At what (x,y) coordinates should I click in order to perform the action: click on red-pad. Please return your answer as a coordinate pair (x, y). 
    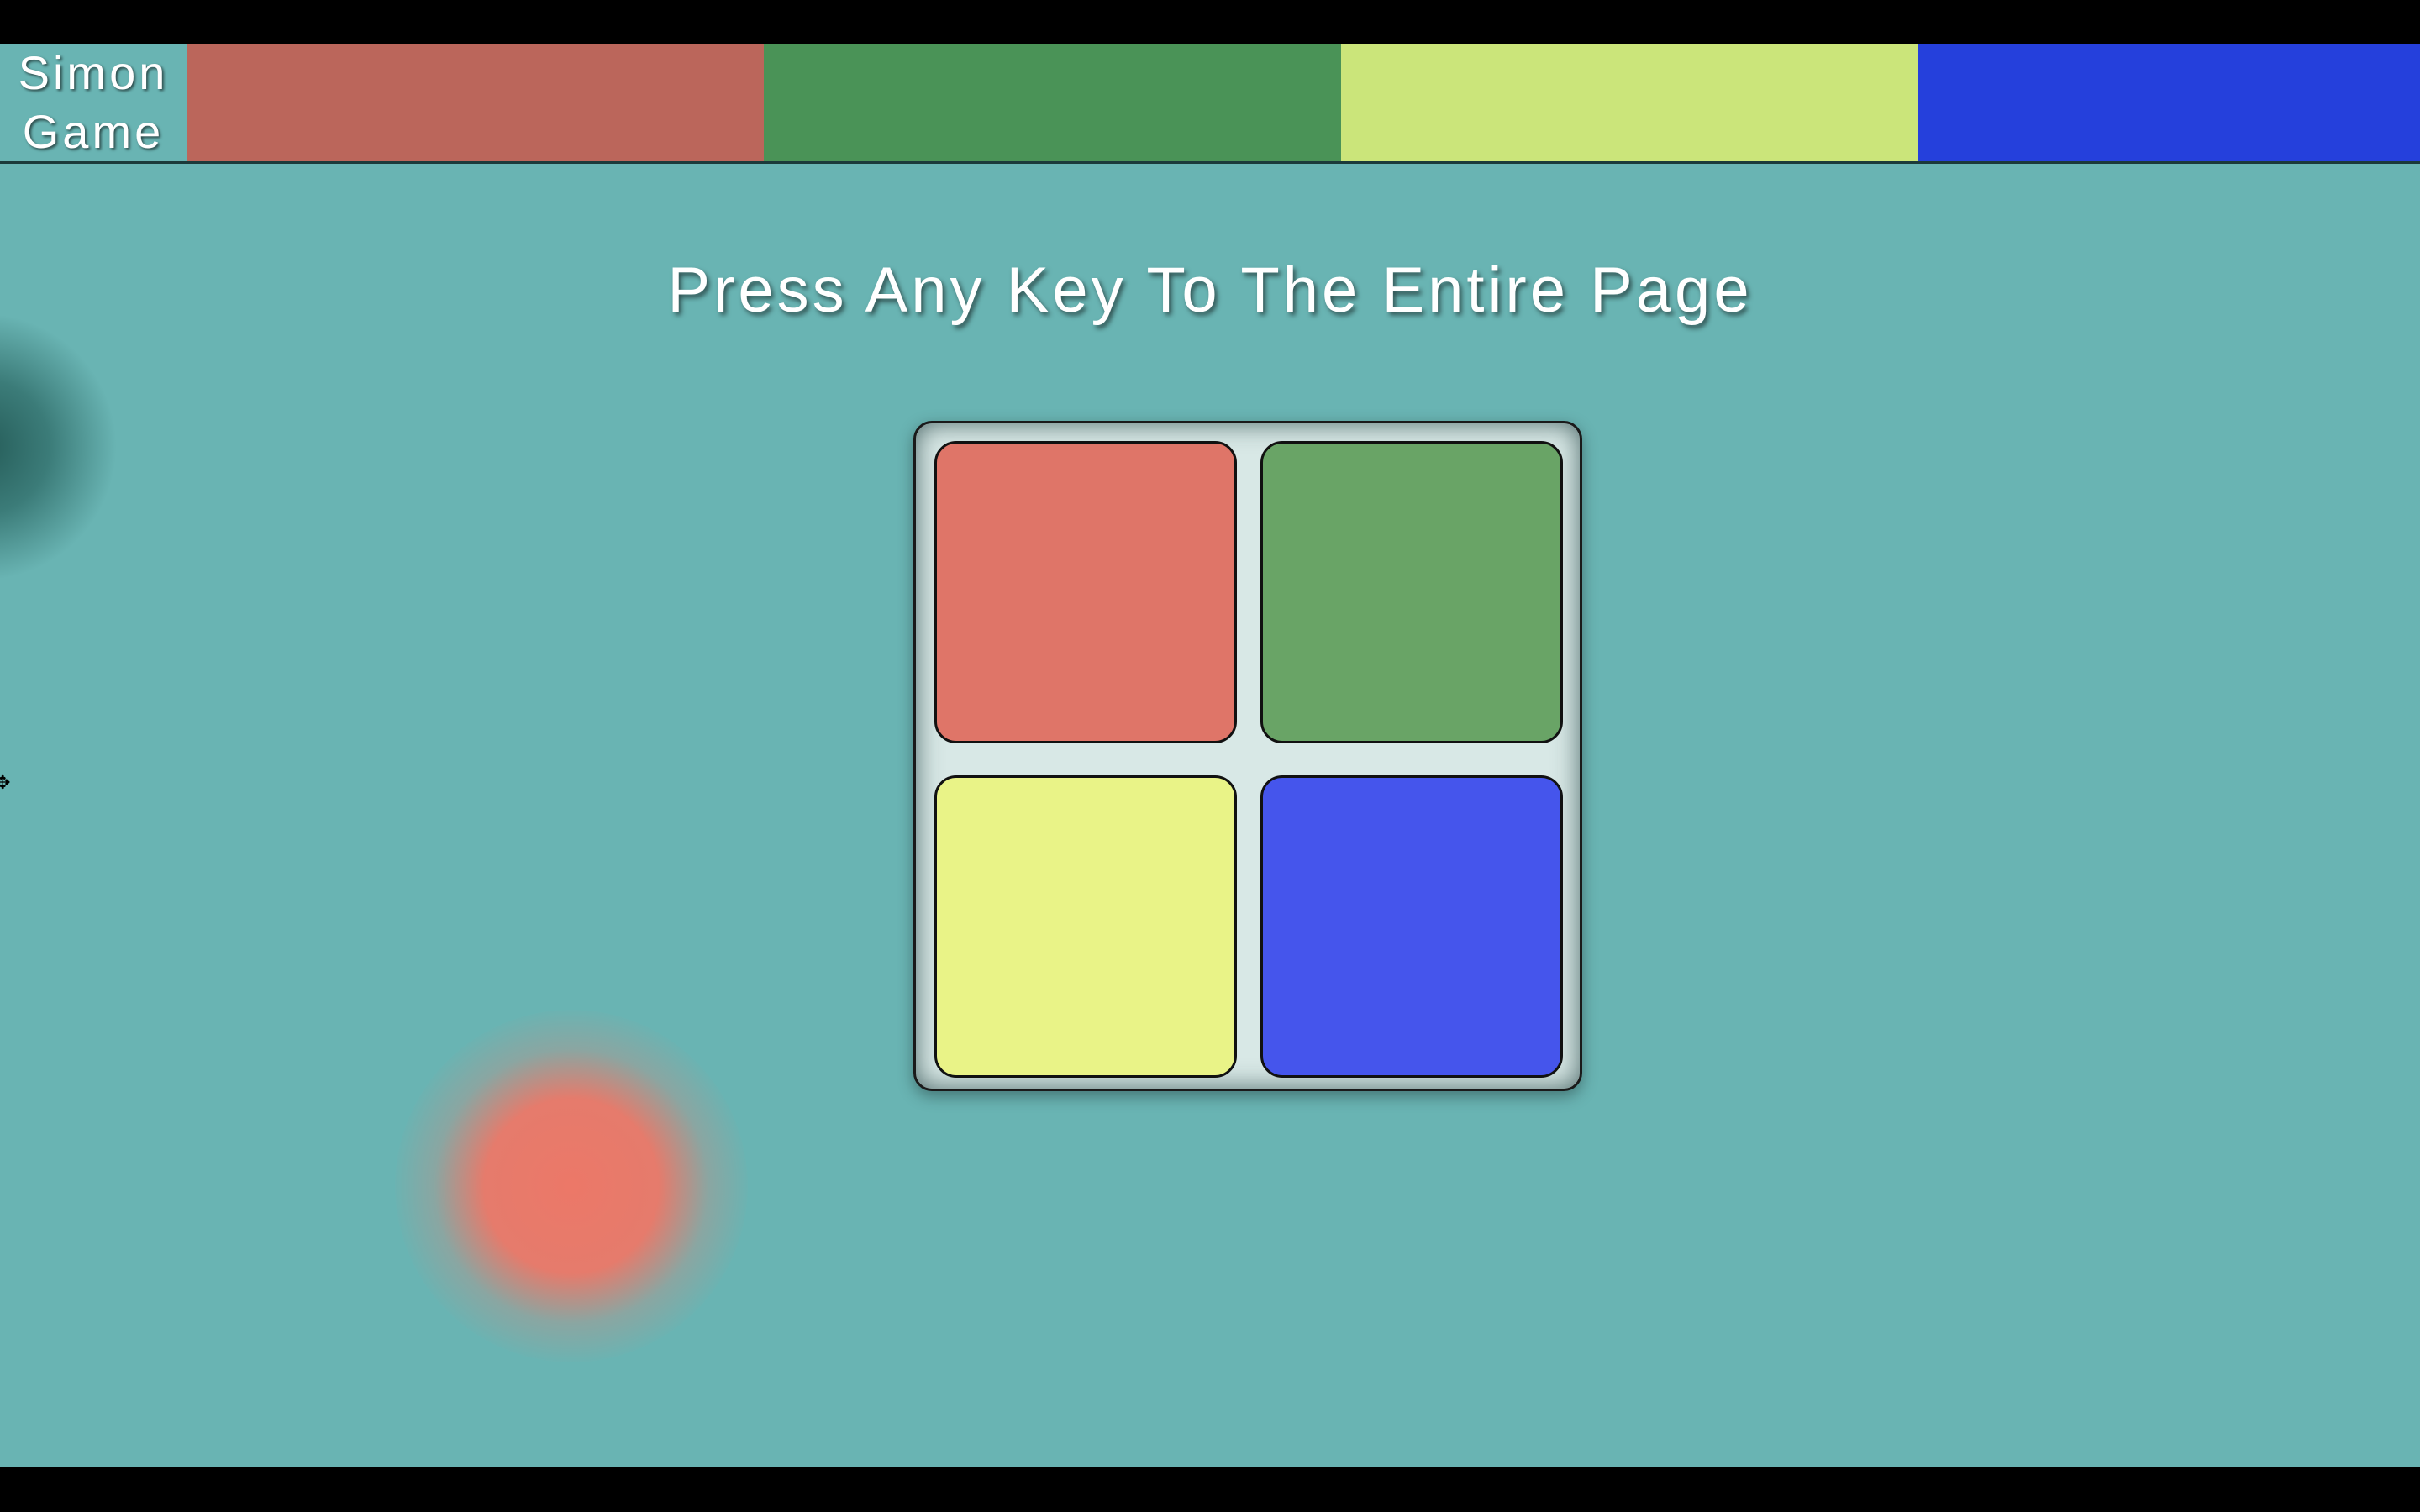
    Looking at the image, I should click on (1085, 592).